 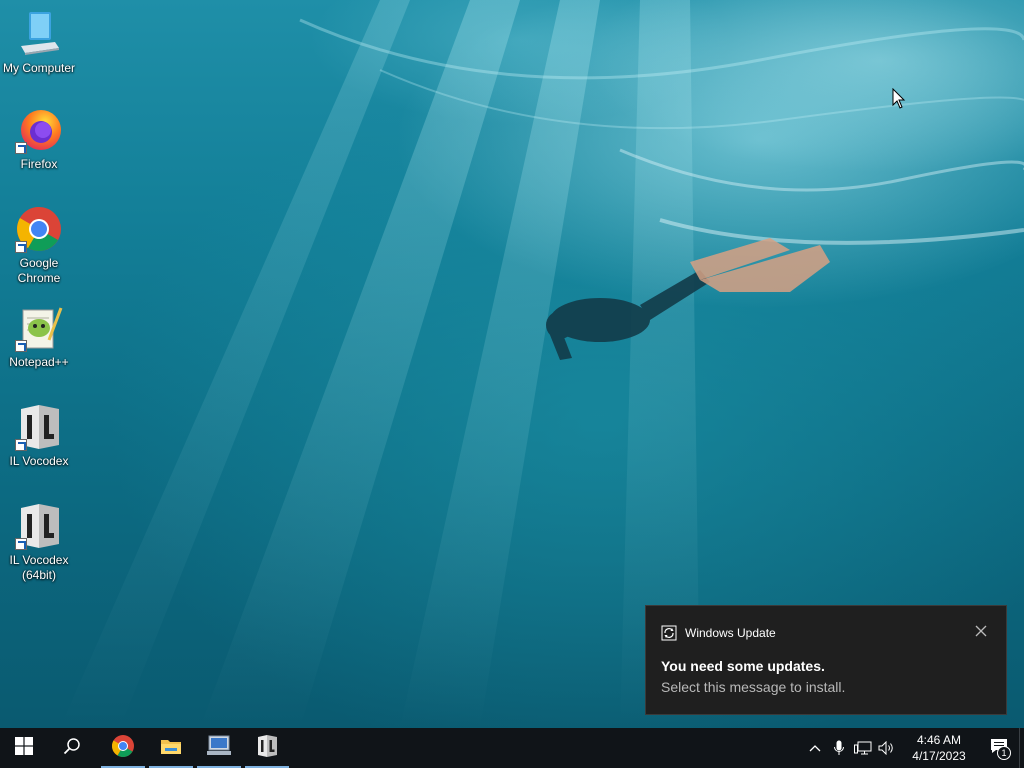 What do you see at coordinates (730, 633) in the screenshot?
I see `notification-app-name: Windows Update` at bounding box center [730, 633].